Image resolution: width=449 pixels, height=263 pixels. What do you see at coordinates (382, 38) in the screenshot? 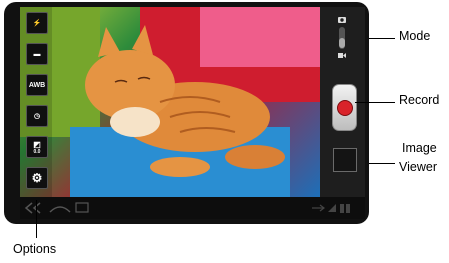
I see `mode-callout-line` at bounding box center [382, 38].